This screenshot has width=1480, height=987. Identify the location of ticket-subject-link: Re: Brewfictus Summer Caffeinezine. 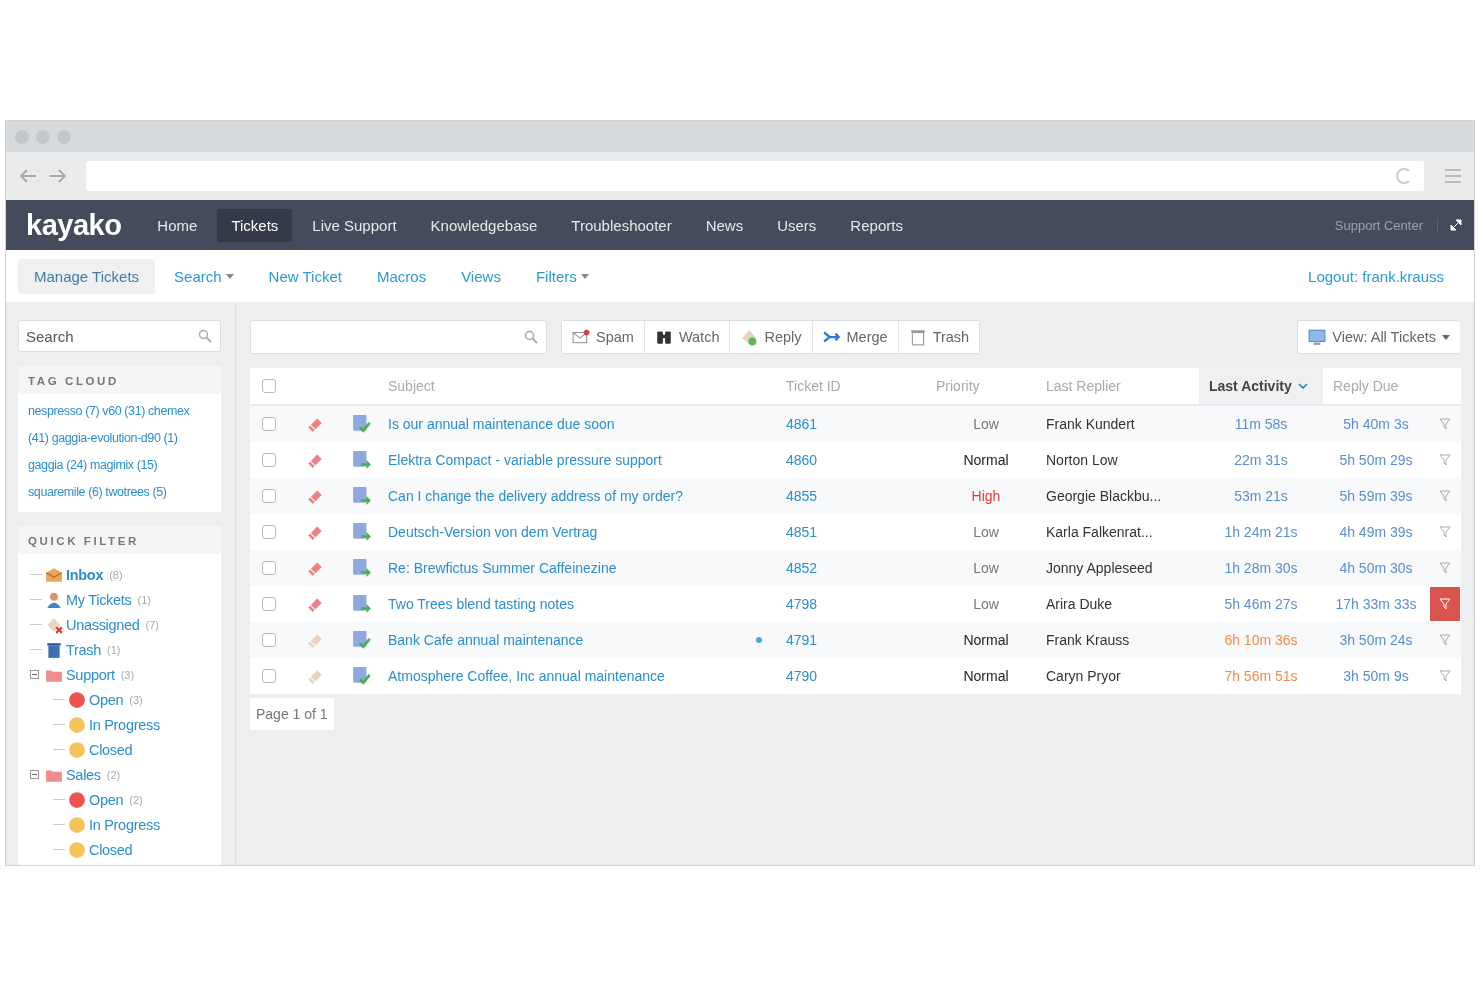
(502, 568).